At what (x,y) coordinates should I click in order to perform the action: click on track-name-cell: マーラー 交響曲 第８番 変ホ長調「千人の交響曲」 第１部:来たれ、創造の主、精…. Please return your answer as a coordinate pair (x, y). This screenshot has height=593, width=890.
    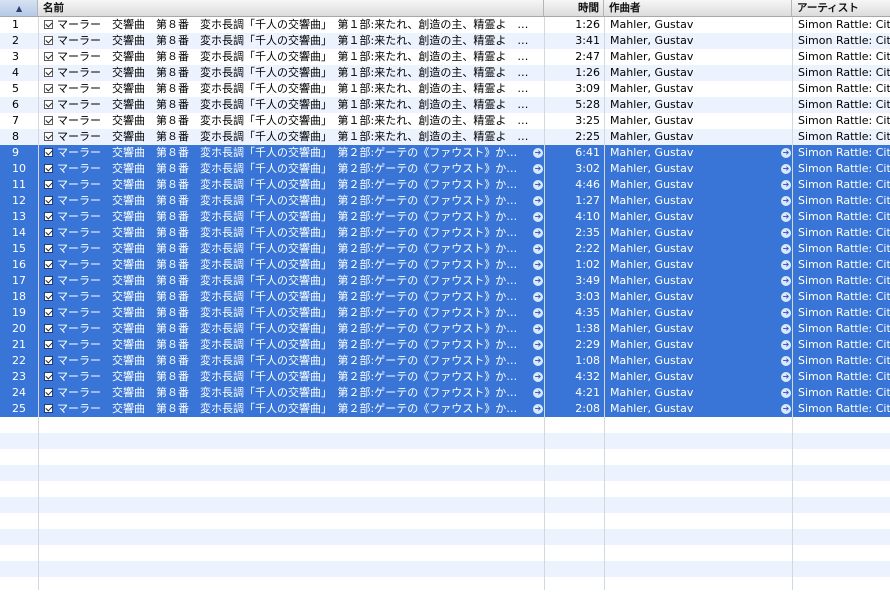
    Looking at the image, I should click on (291, 89).